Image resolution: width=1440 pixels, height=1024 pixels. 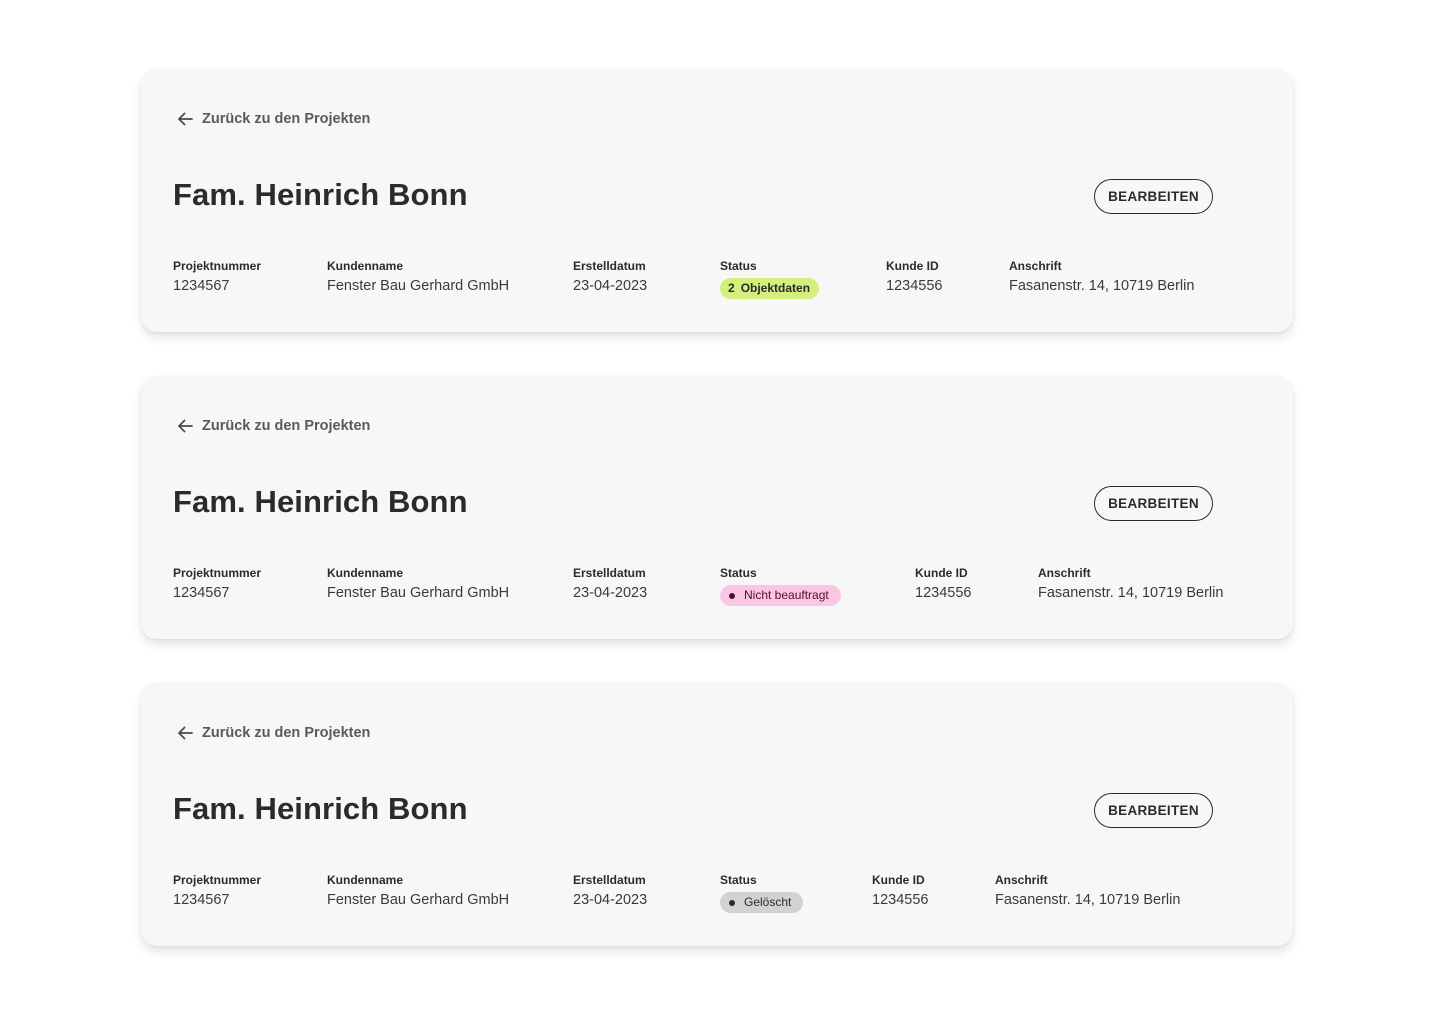 What do you see at coordinates (731, 288) in the screenshot?
I see `status-badge-count: 2` at bounding box center [731, 288].